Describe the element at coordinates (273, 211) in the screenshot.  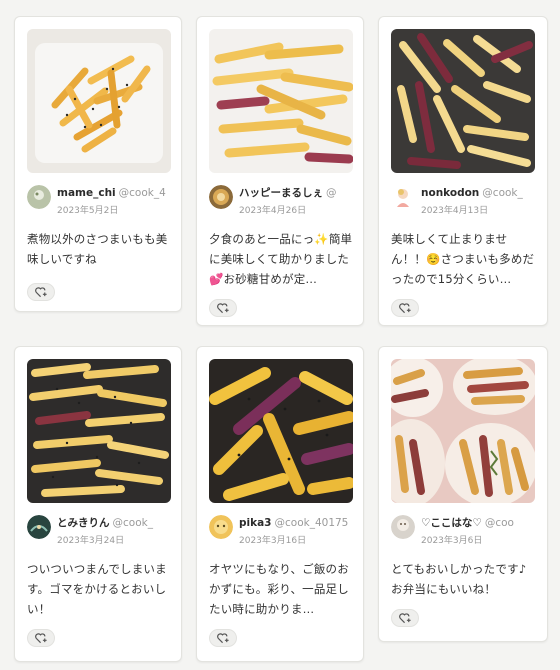
I see `post-date: 2023年4月26日` at that location.